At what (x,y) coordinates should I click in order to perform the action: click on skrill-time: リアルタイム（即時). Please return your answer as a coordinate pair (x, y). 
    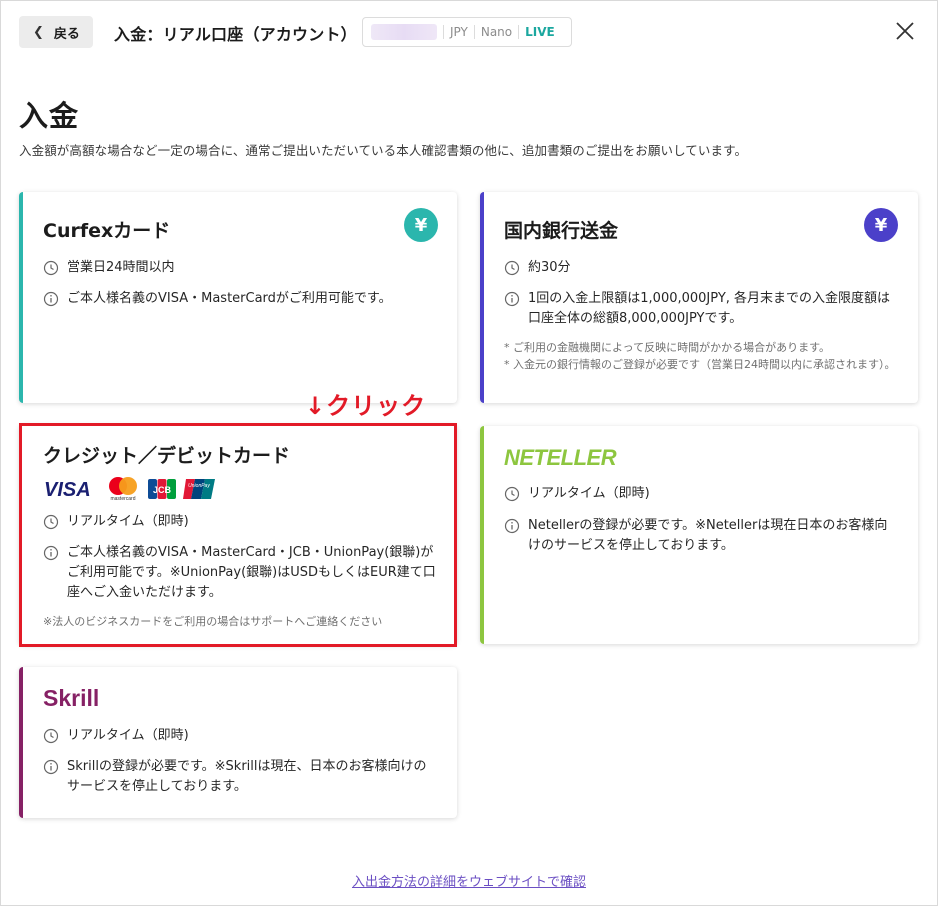
    Looking at the image, I should click on (128, 736).